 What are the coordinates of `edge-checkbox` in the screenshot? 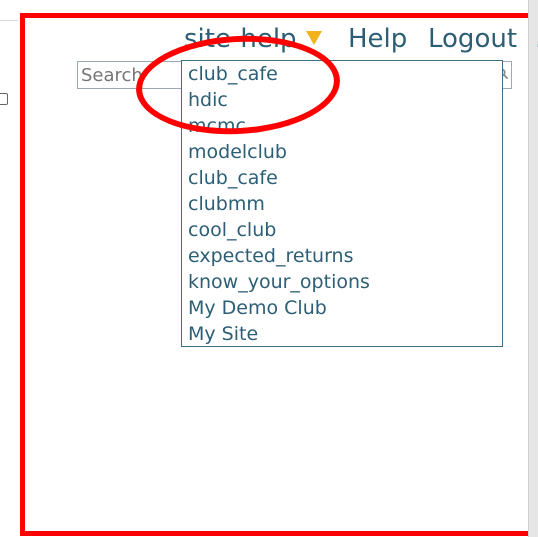 It's located at (4, 99).